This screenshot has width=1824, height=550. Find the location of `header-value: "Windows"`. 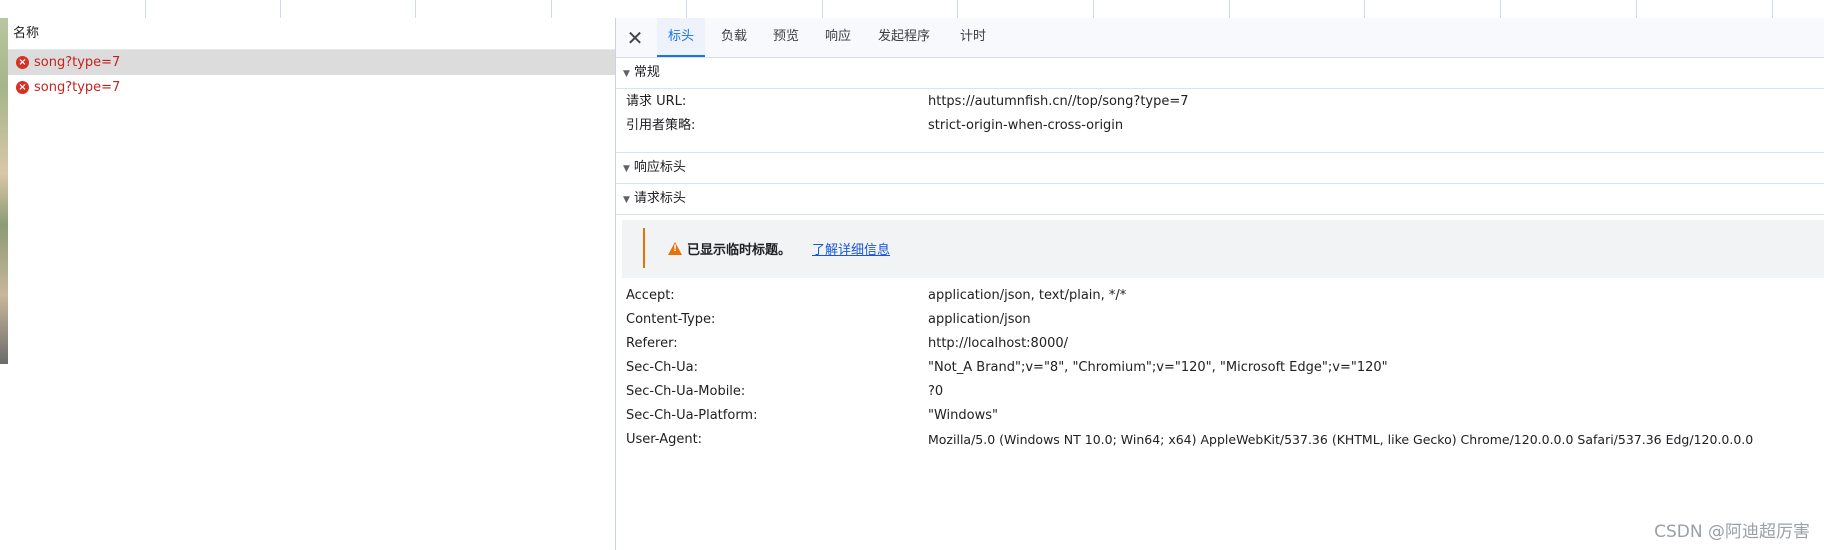

header-value: "Windows" is located at coordinates (963, 415).